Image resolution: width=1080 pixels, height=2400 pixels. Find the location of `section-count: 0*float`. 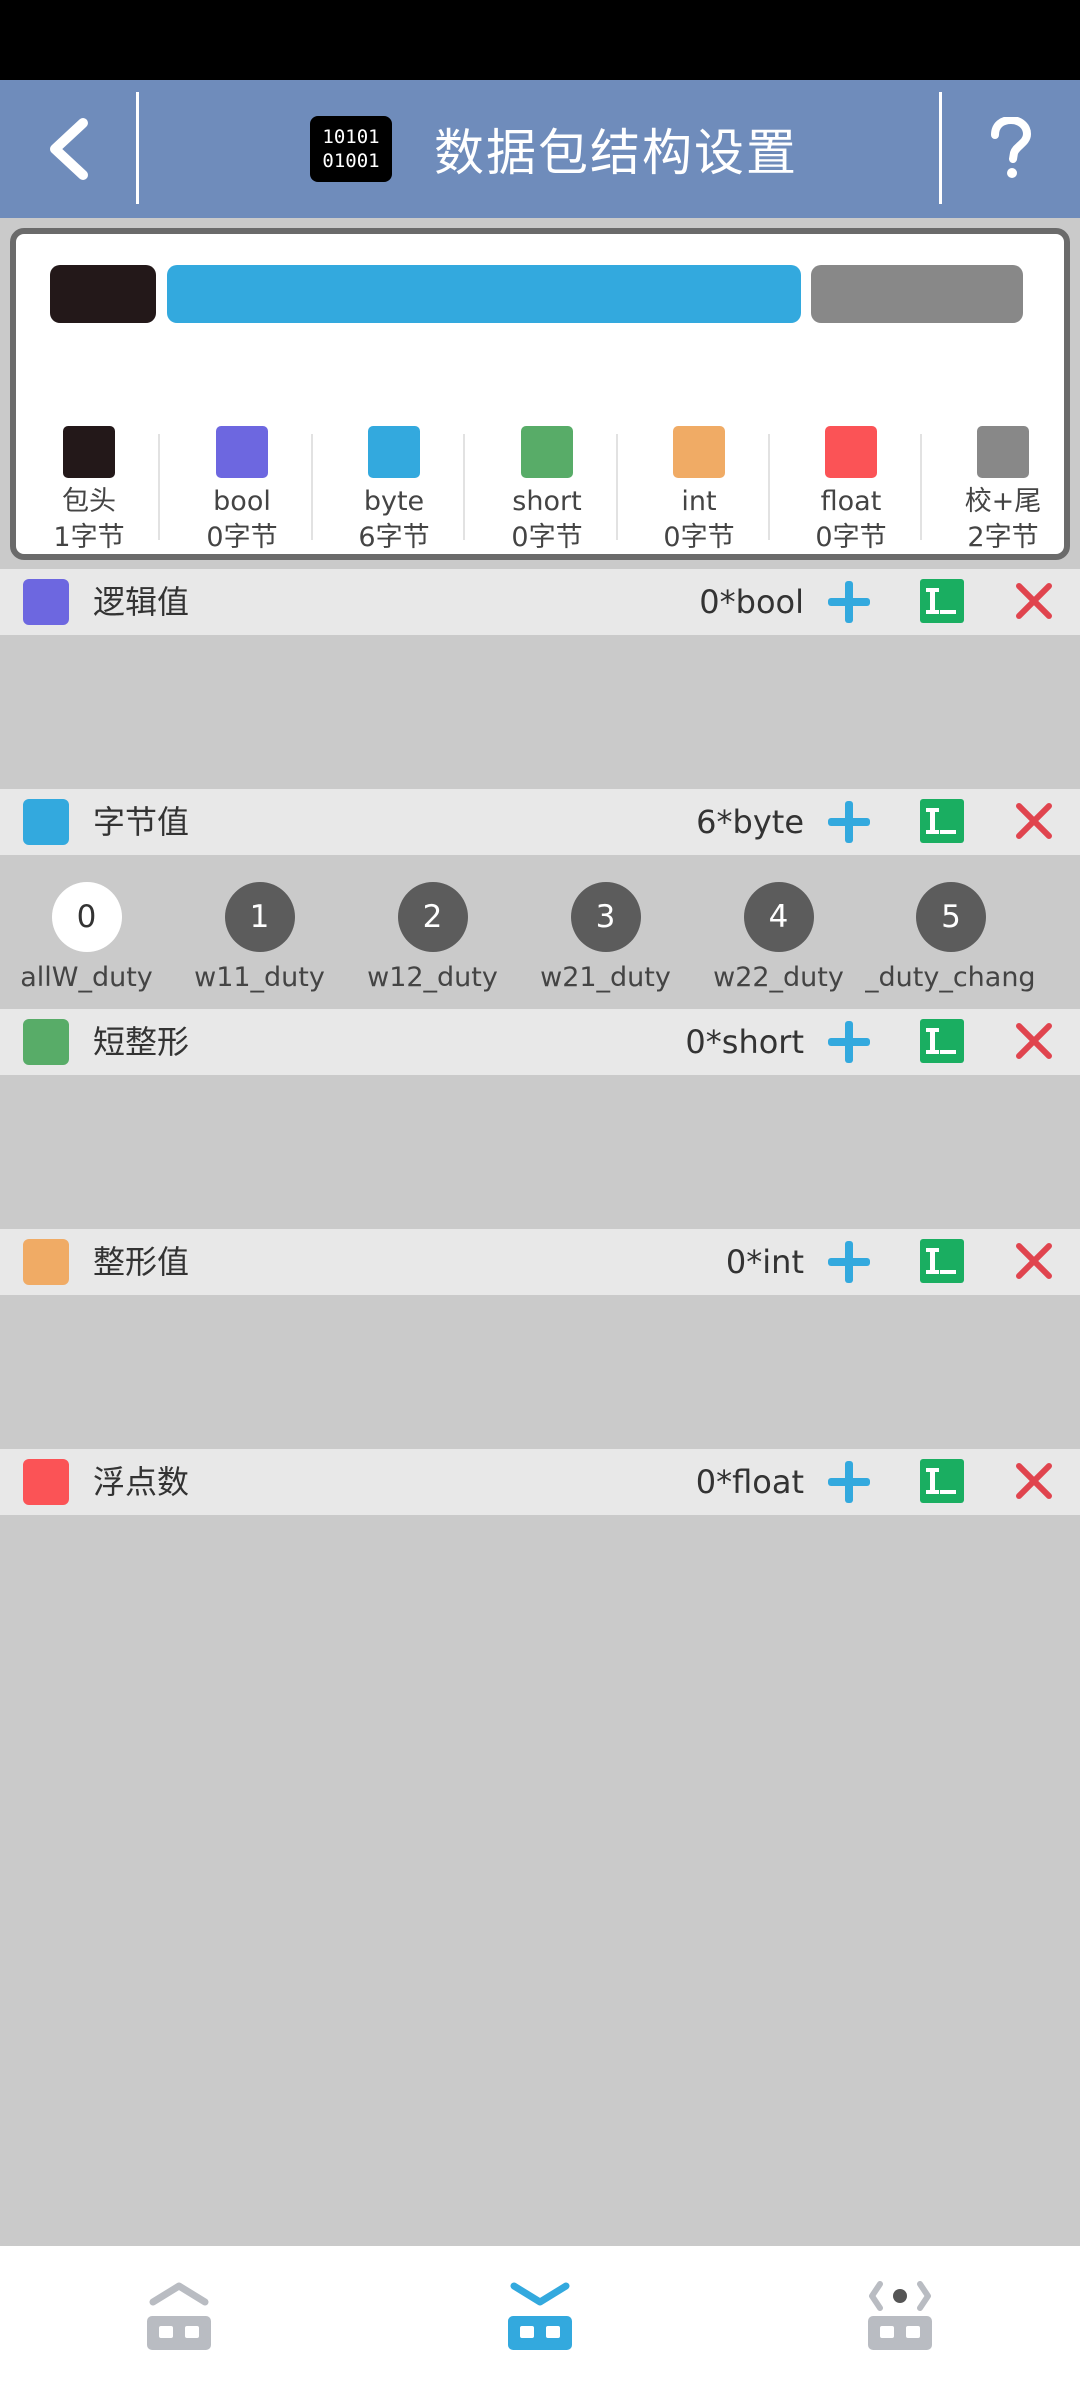

section-count: 0*float is located at coordinates (749, 1482).